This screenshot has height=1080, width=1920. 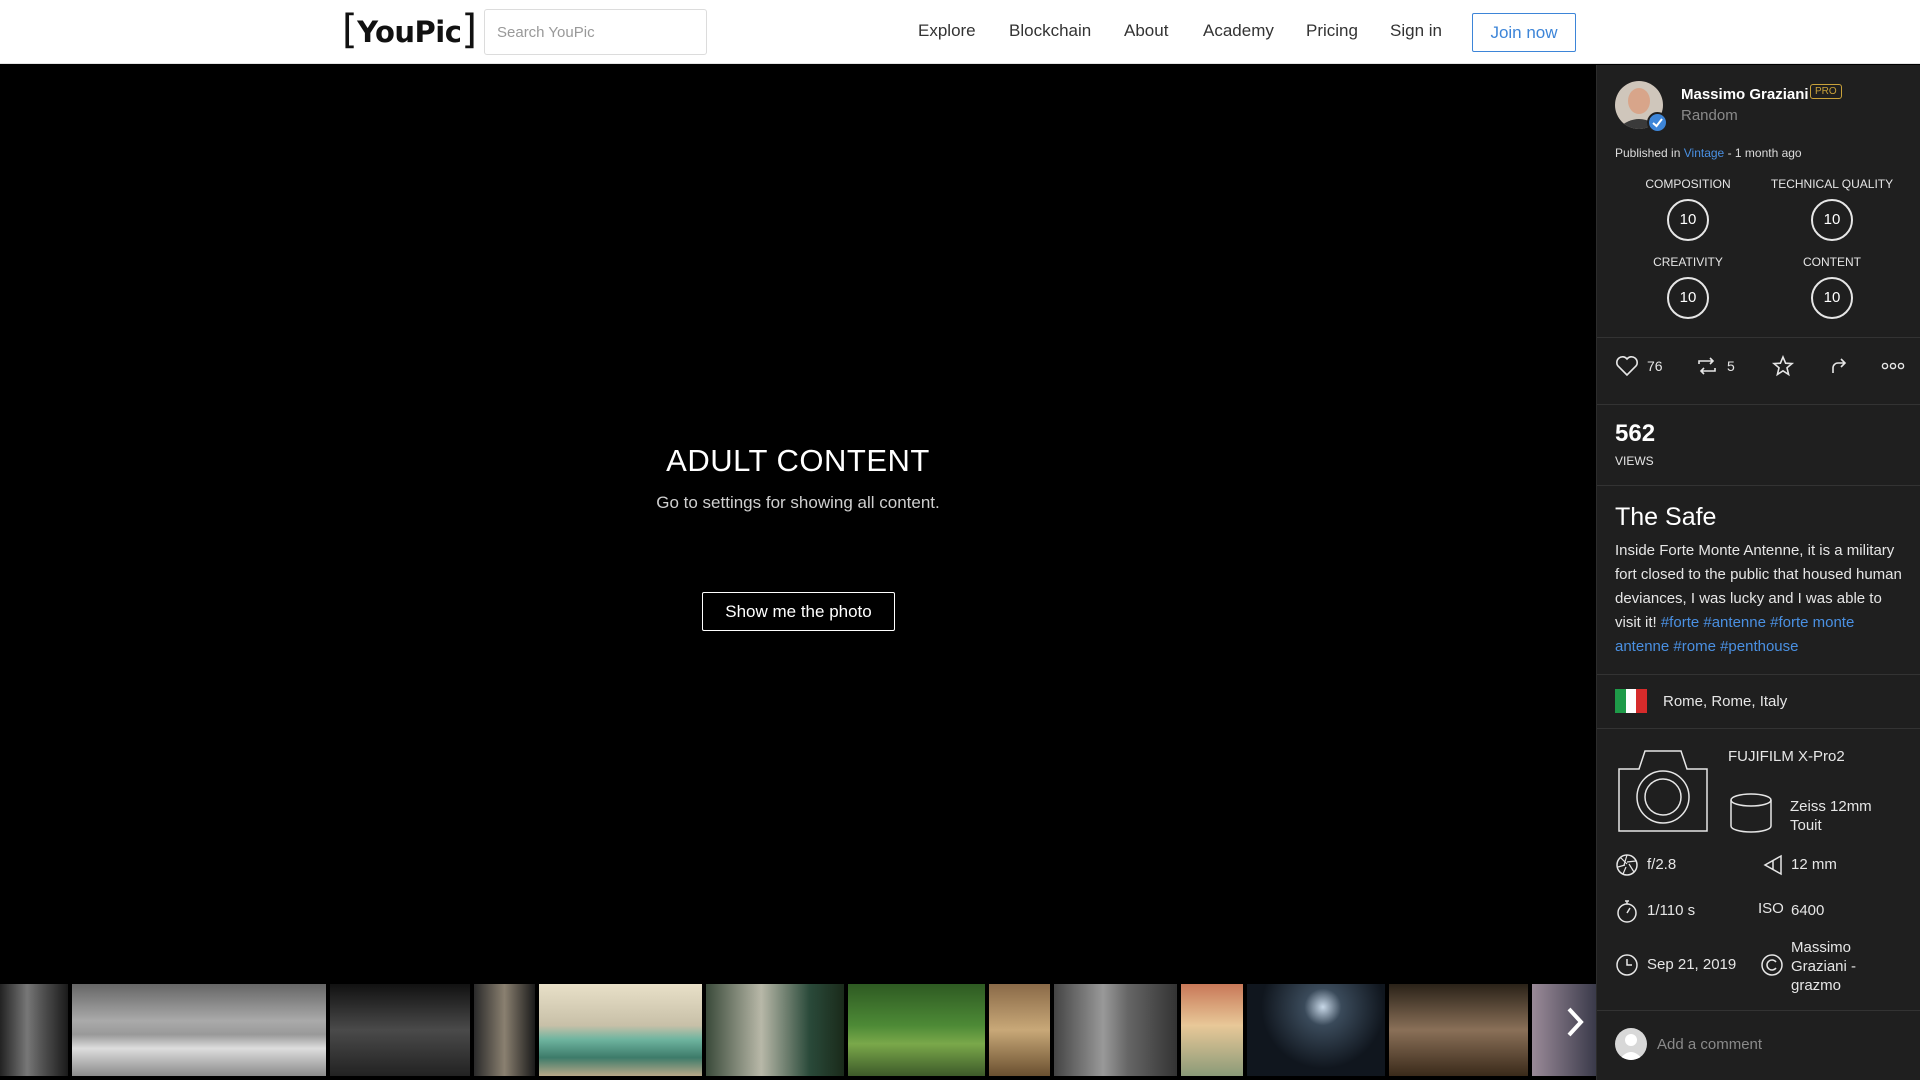 I want to click on share-button, so click(x=1839, y=366).